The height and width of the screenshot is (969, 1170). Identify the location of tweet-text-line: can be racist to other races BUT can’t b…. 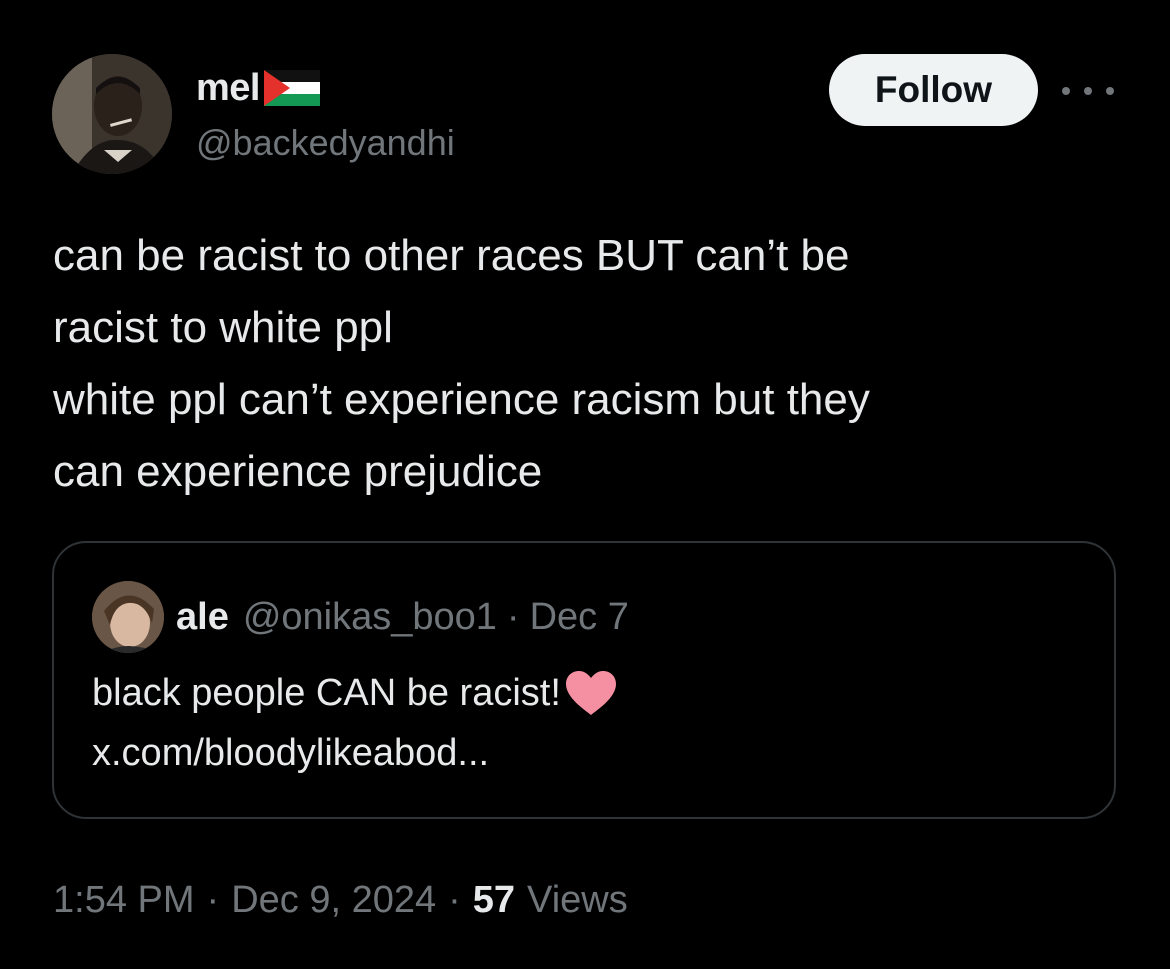
(451, 255).